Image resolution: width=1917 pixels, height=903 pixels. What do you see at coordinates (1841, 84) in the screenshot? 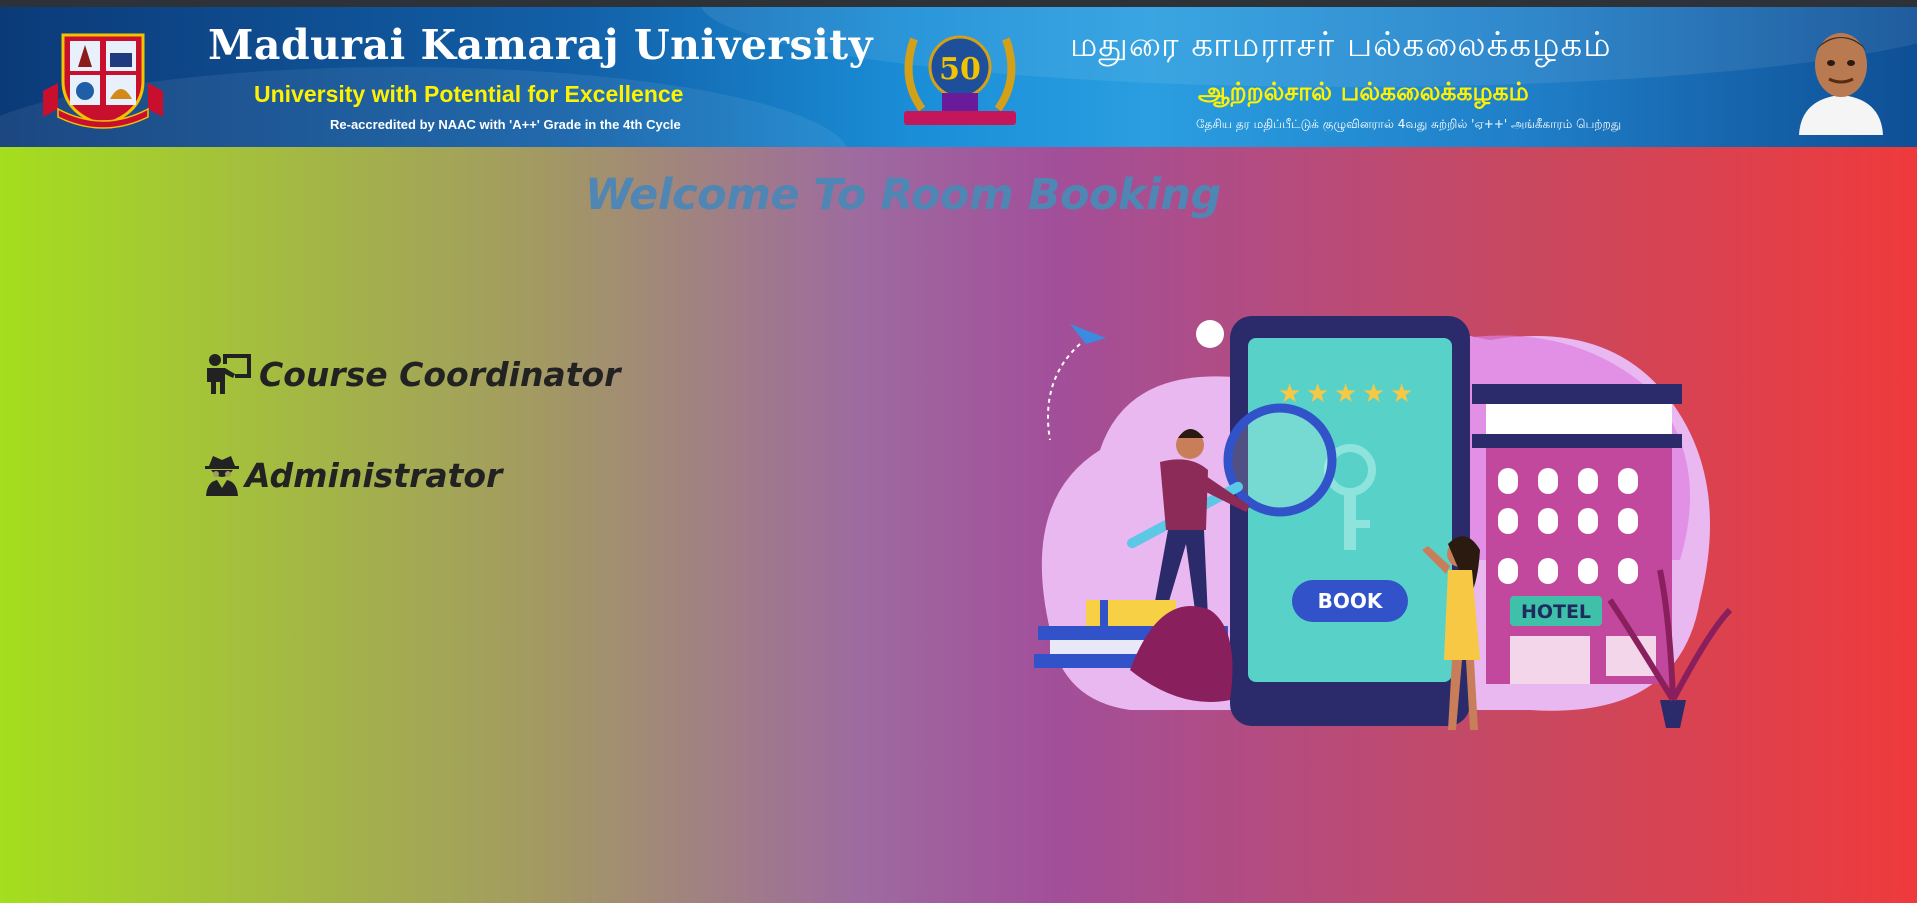
I see `portrait-image` at bounding box center [1841, 84].